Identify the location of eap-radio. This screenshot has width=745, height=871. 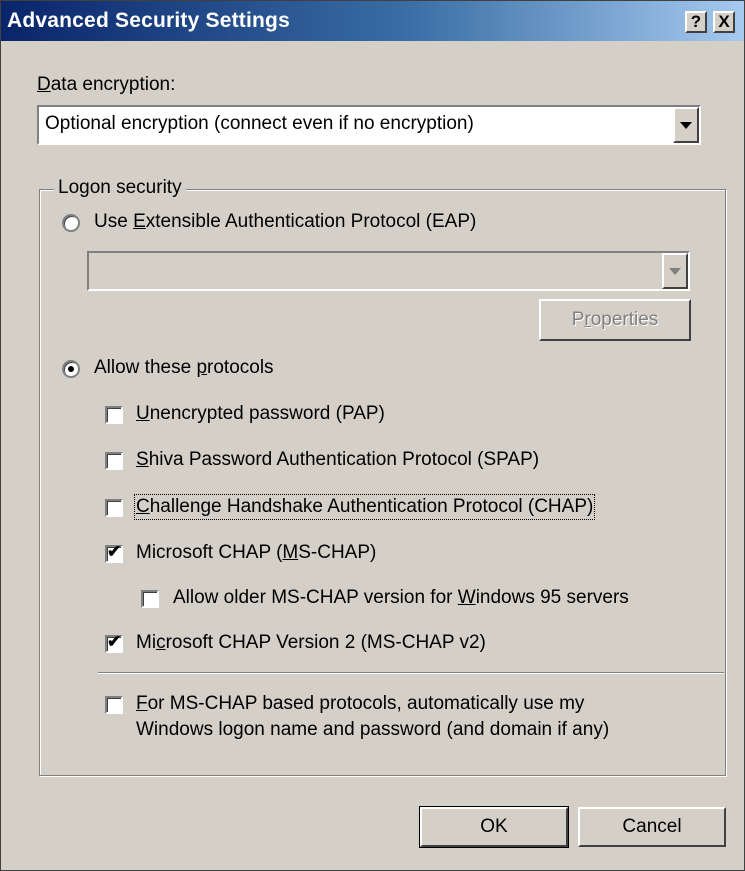
(71, 223).